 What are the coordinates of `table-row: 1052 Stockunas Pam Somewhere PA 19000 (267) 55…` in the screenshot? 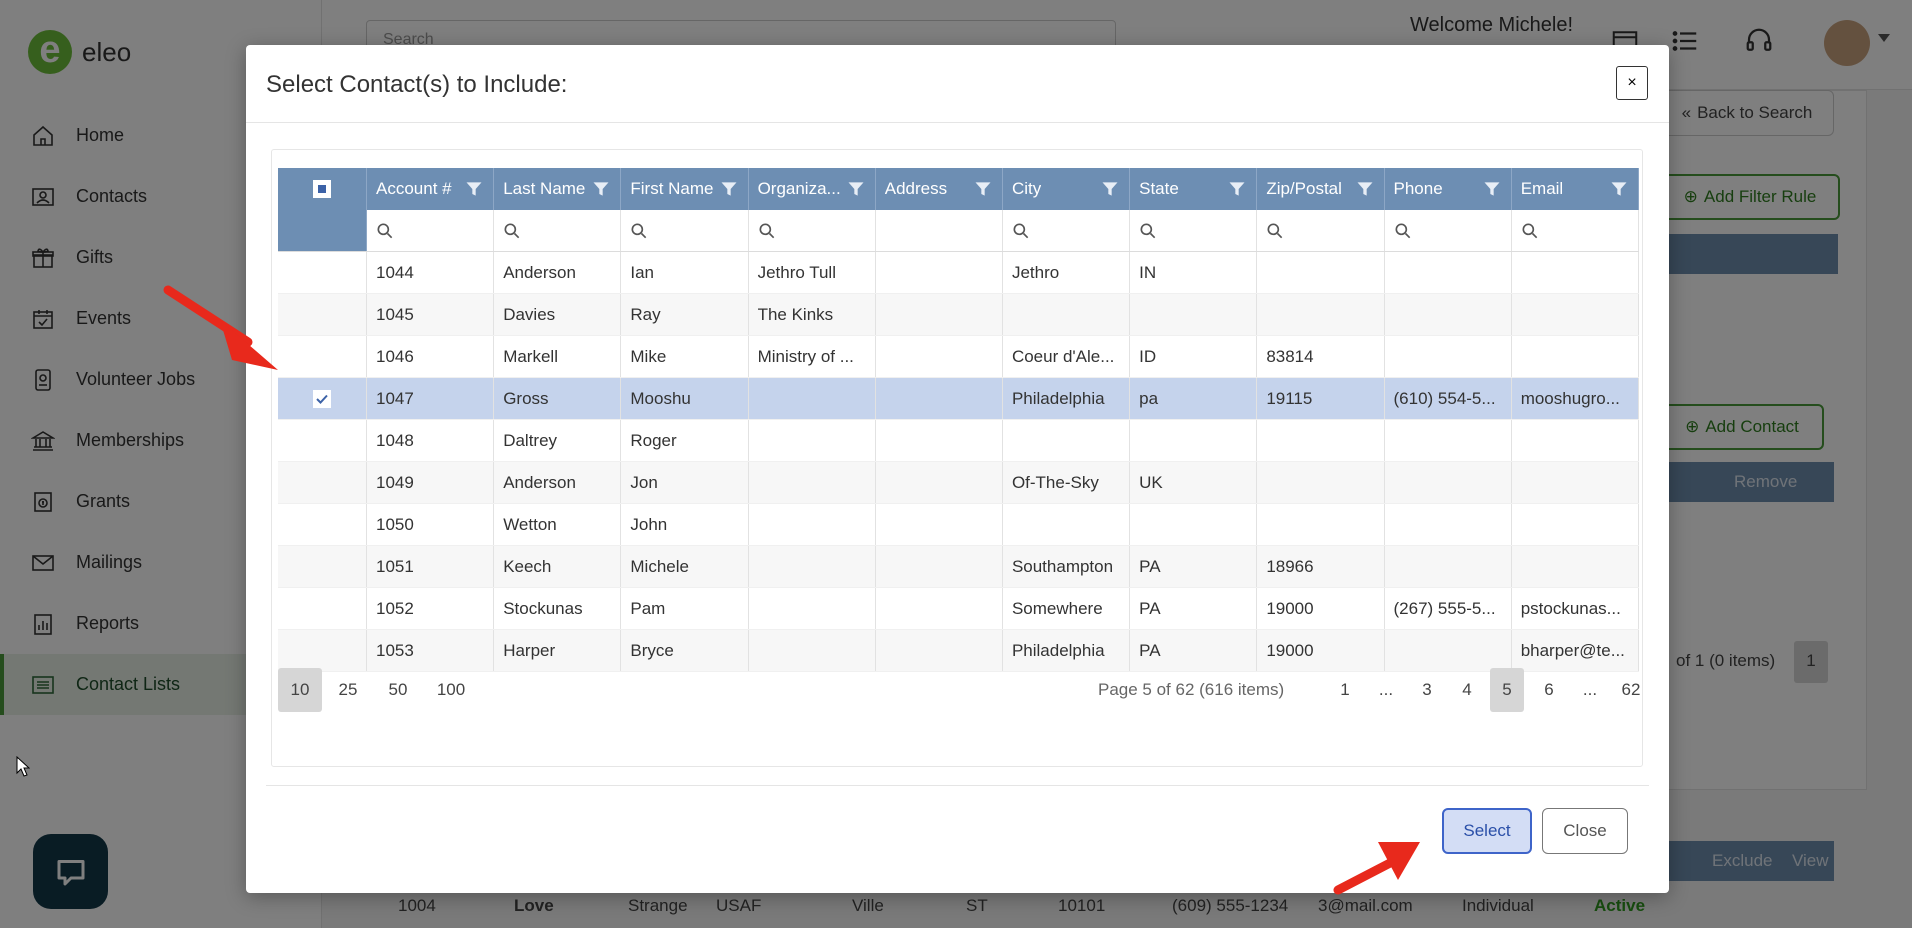 It's located at (958, 609).